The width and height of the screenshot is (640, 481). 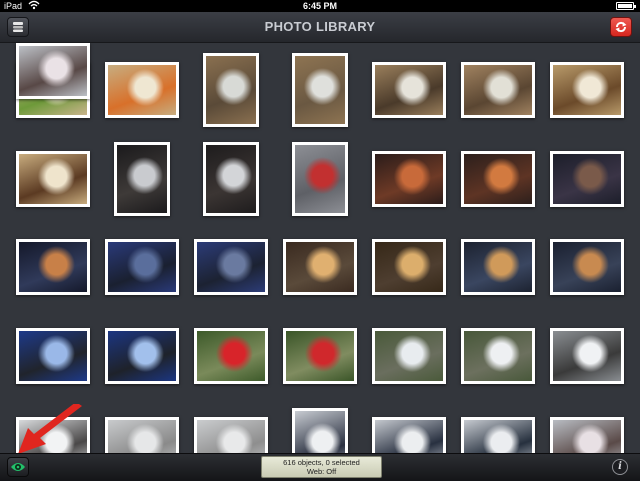 I want to click on photo-sake-cup, so click(x=587, y=90).